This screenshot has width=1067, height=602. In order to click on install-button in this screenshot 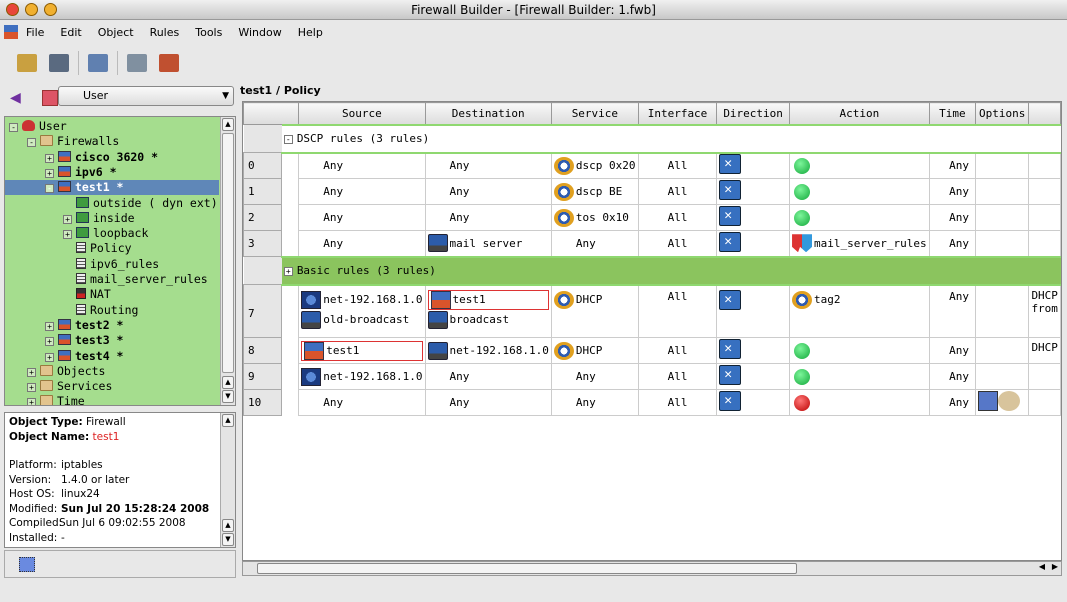, I will do `click(169, 63)`.